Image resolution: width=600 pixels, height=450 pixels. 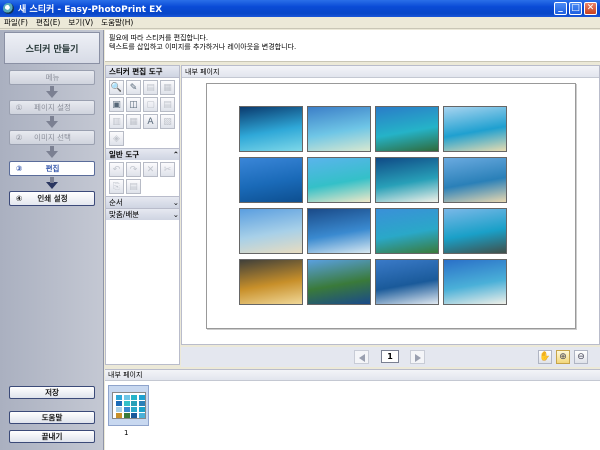 What do you see at coordinates (159, 38) in the screenshot?
I see `instruction-line-1: 필요에 따라 스티커를 편집합니다.` at bounding box center [159, 38].